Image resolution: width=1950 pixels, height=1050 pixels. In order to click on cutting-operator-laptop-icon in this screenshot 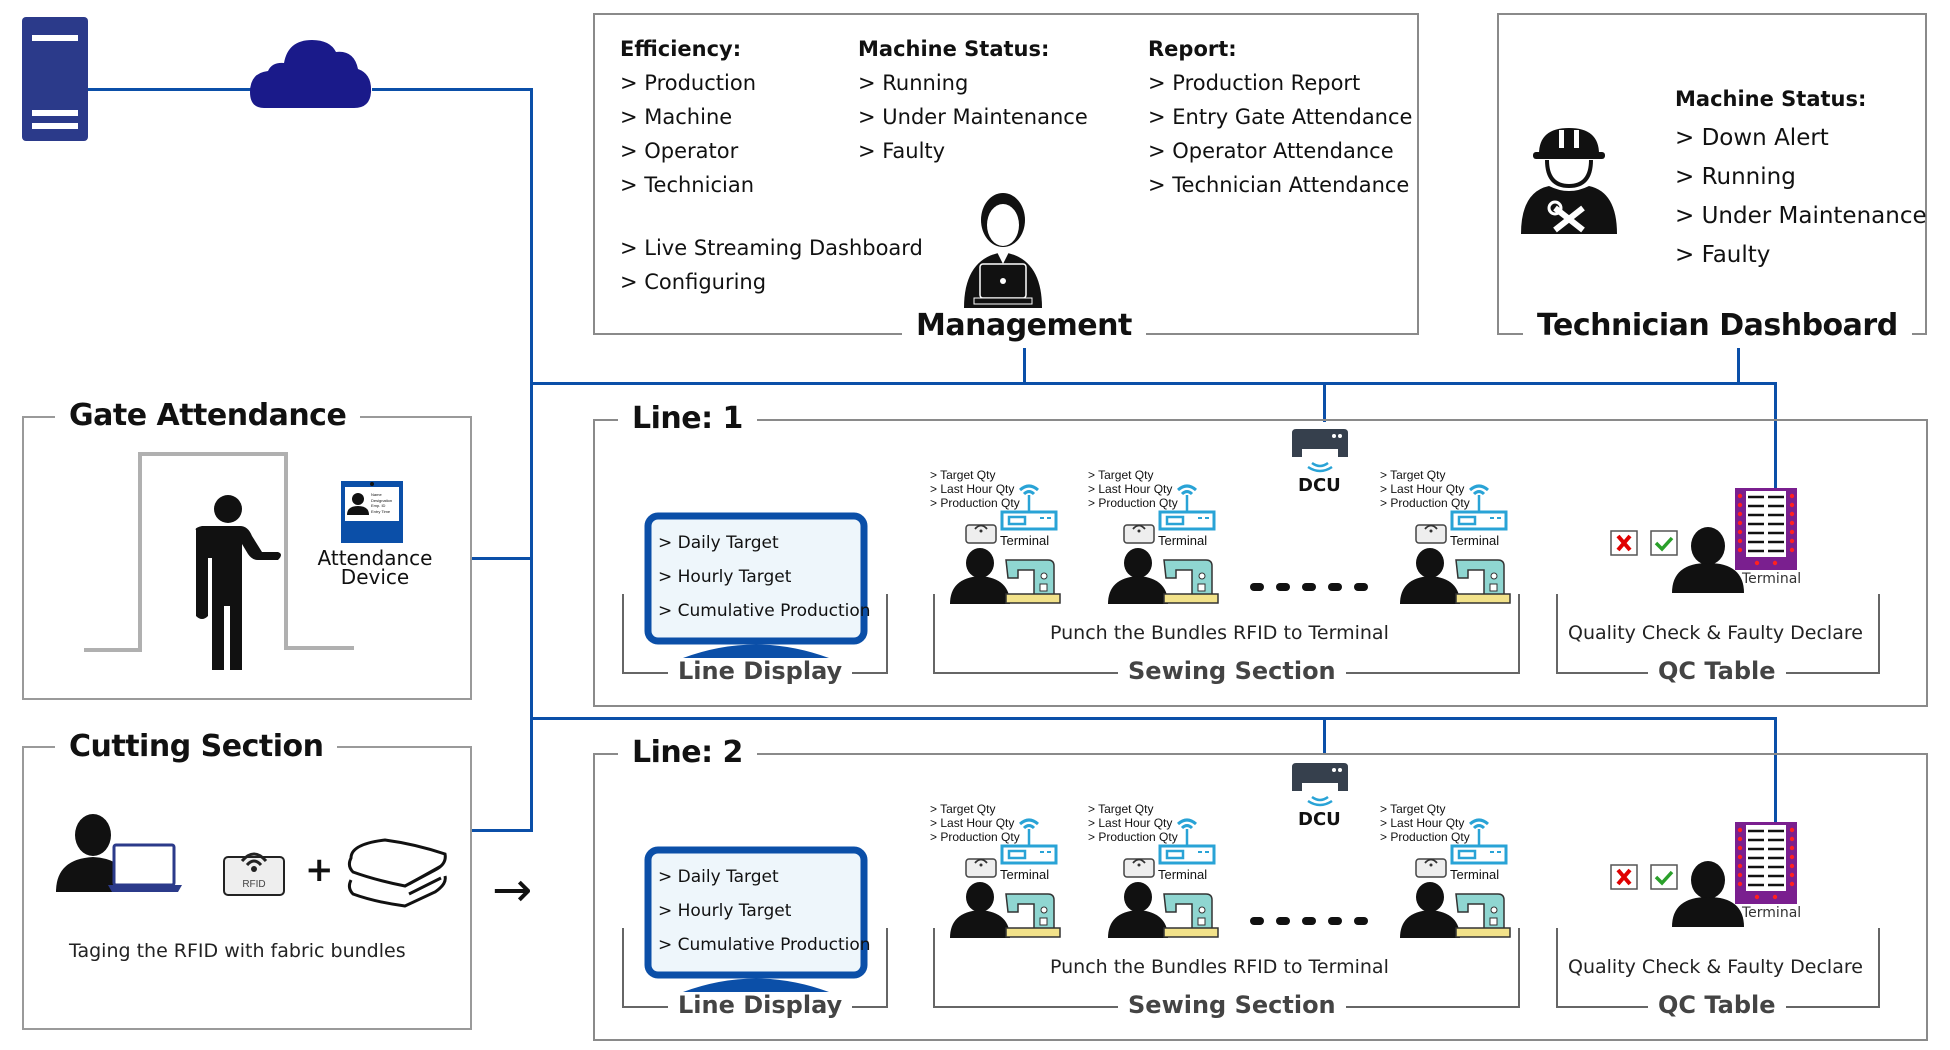, I will do `click(119, 853)`.